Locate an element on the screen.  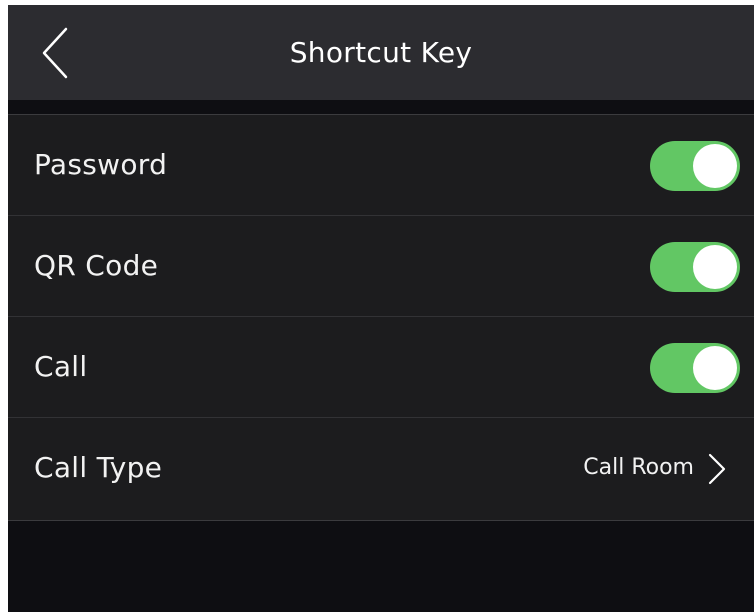
row-label: Call is located at coordinates (61, 366).